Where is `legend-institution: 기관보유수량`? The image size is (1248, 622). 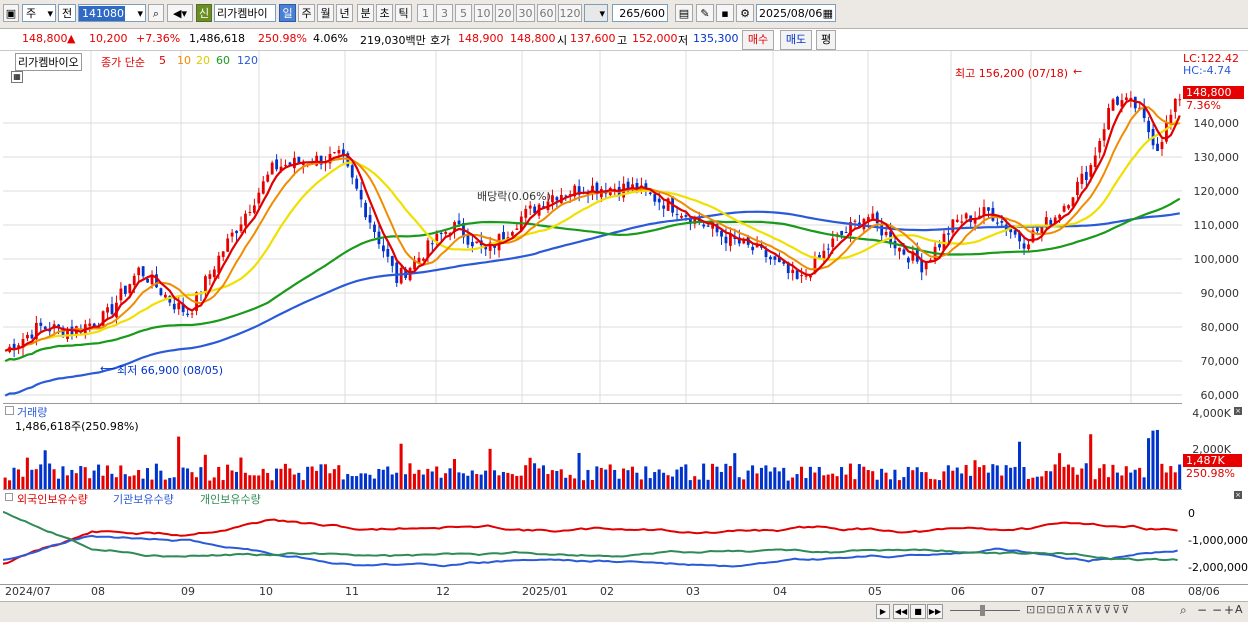
legend-institution: 기관보유수량 is located at coordinates (143, 499).